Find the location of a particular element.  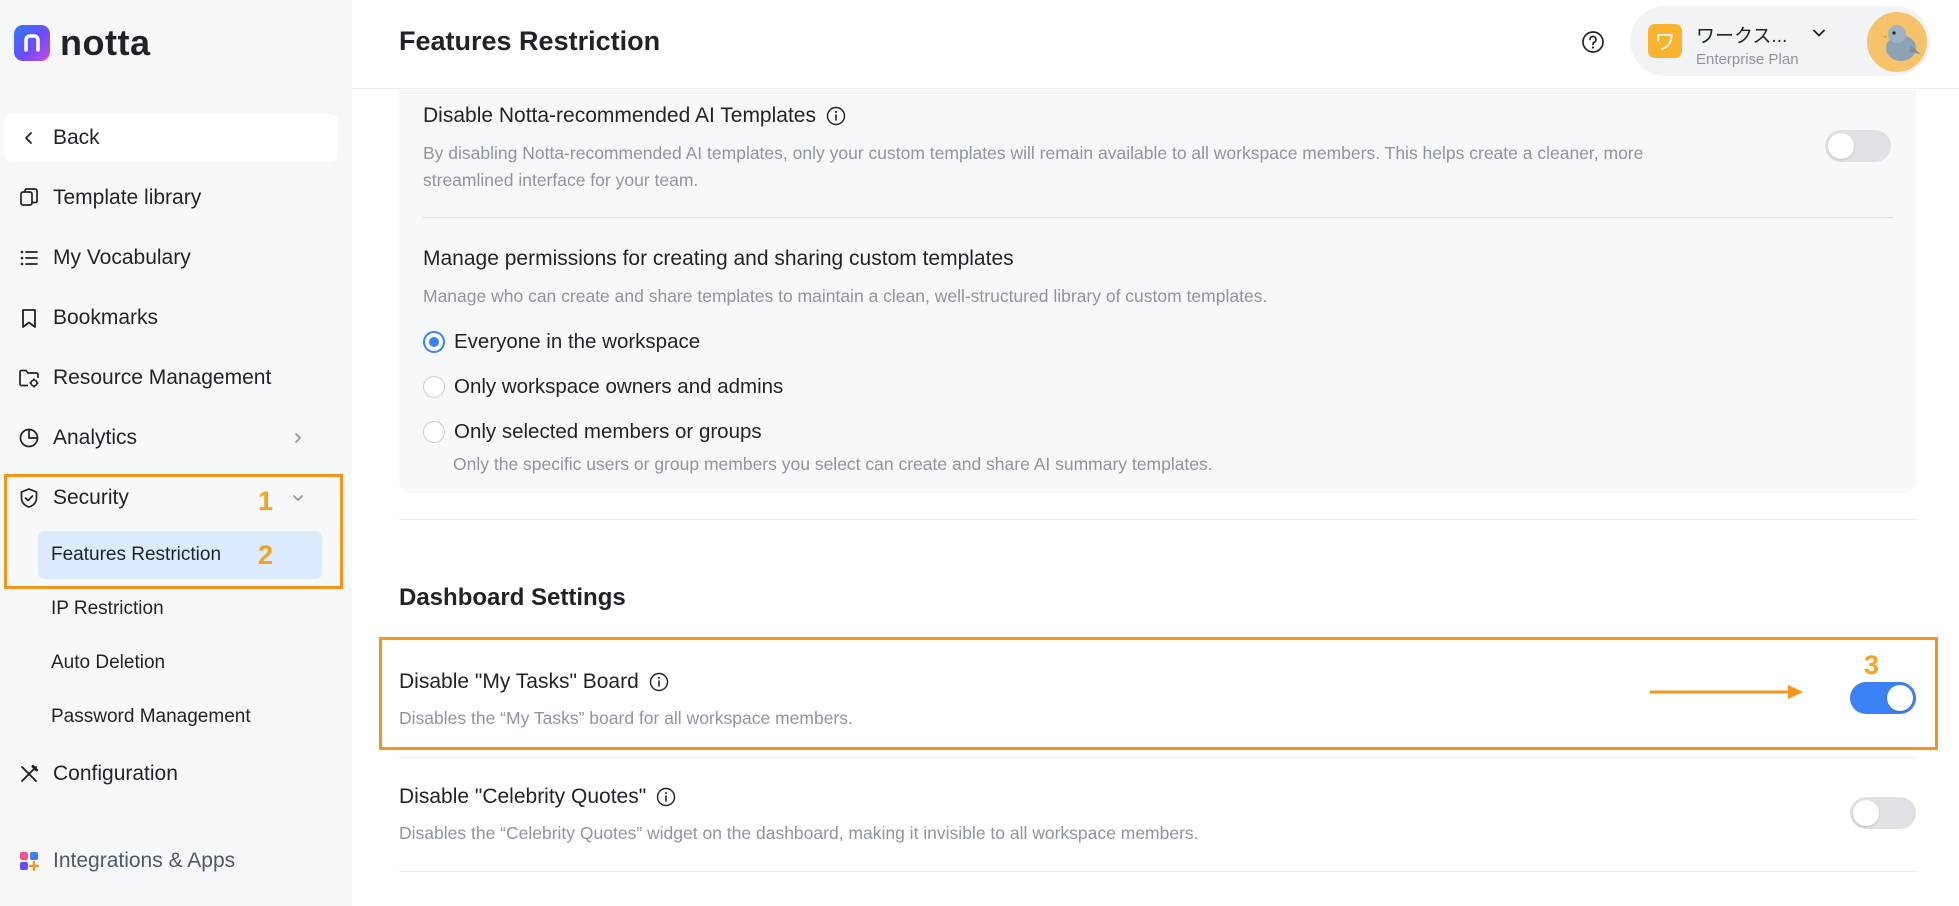

radio-owners-admins: Only workspace owners and admins is located at coordinates (603, 387).